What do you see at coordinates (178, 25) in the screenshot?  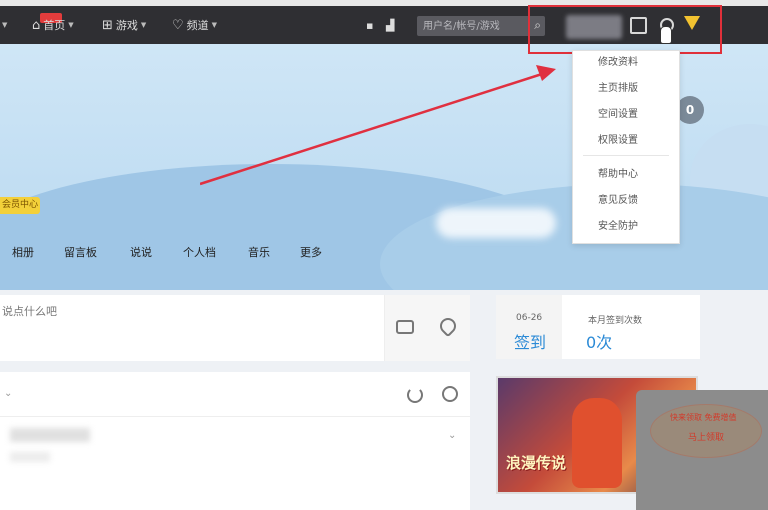 I see `shield-icon: ♡` at bounding box center [178, 25].